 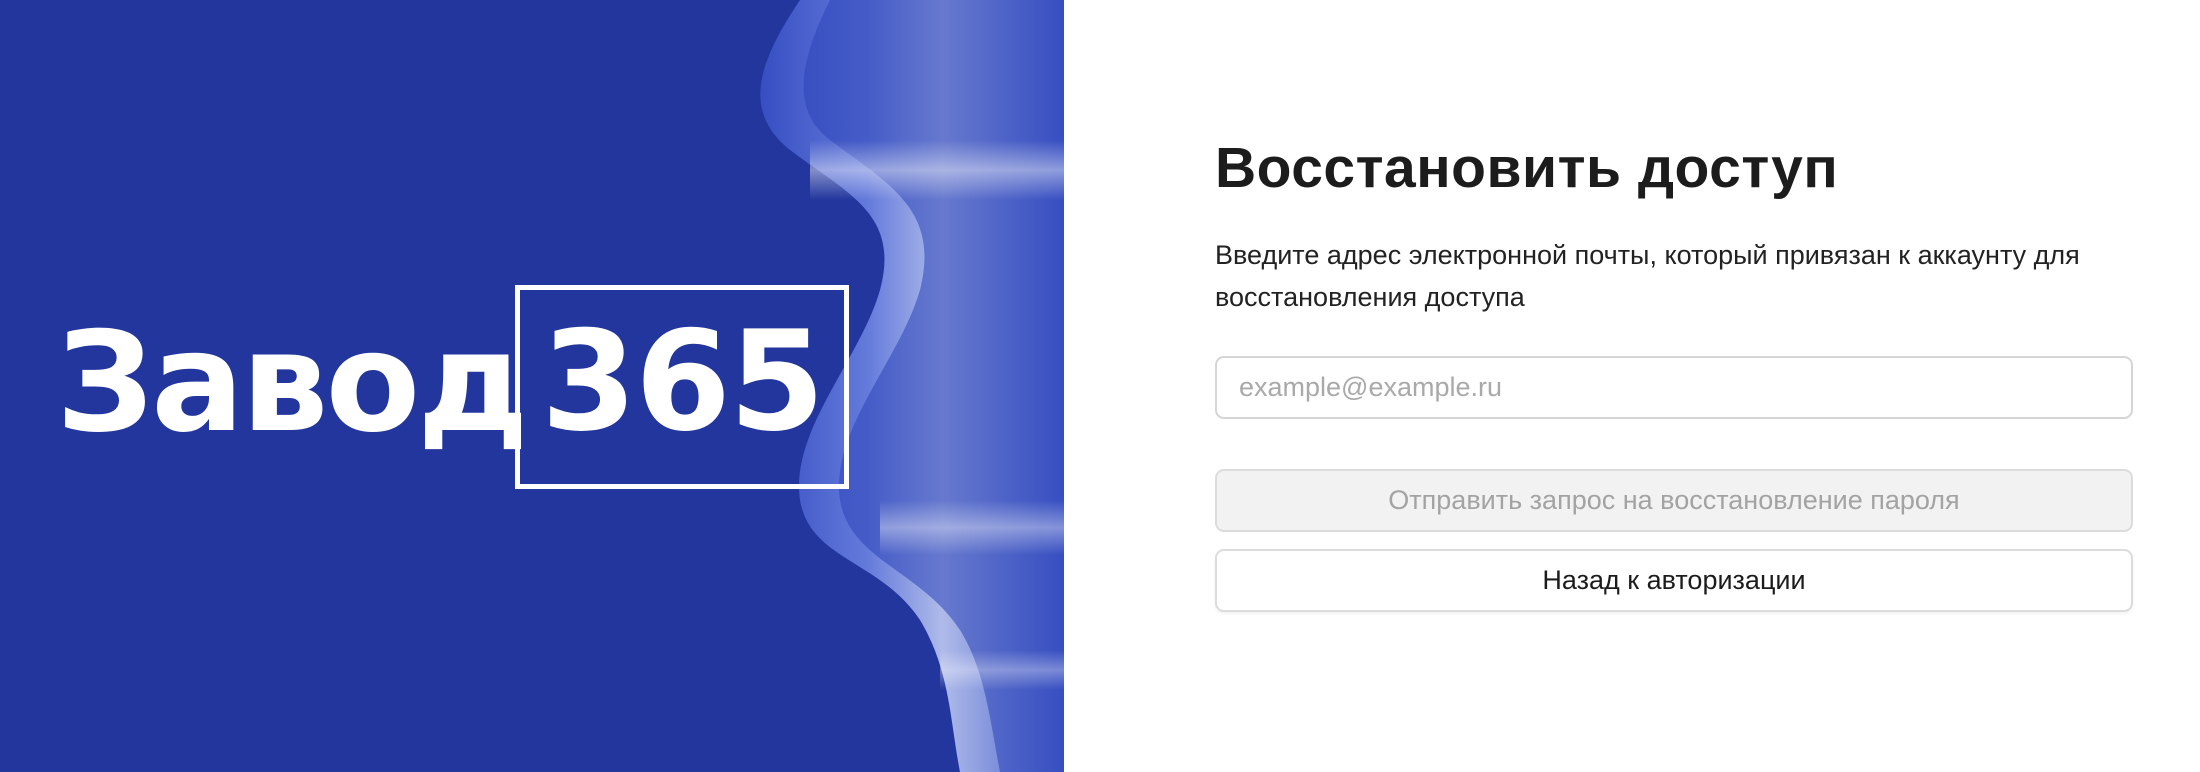 I want to click on logo-word: Завод, so click(x=292, y=382).